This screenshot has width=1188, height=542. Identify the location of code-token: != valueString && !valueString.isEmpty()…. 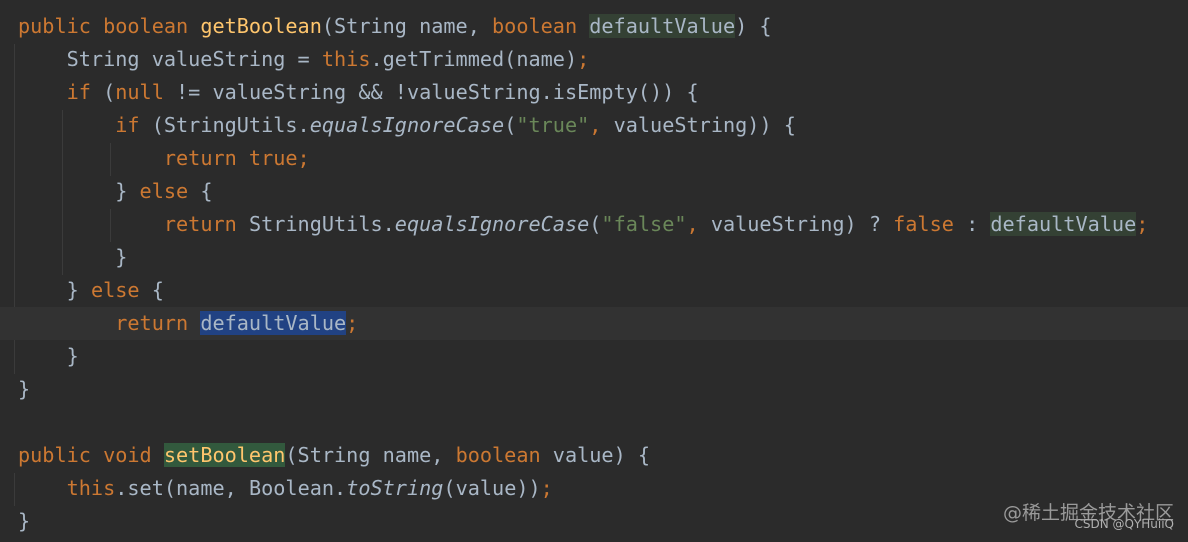
(437, 92).